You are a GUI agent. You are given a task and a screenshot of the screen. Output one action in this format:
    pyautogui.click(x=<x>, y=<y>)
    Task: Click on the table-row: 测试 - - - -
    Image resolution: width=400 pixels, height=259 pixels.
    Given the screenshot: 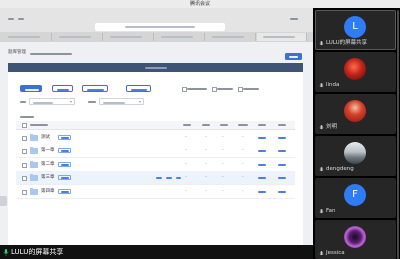 What is the action you would take?
    pyautogui.click(x=155, y=138)
    